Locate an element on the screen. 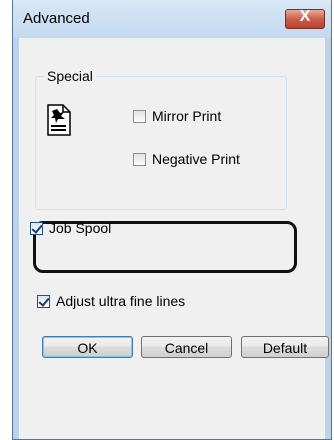  mirror-print-checkbox-row: Mirror Print is located at coordinates (177, 116).